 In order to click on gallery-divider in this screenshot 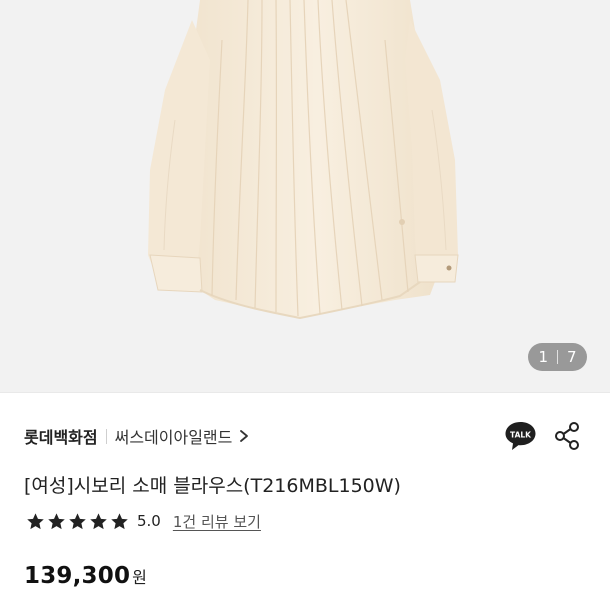, I will do `click(305, 392)`.